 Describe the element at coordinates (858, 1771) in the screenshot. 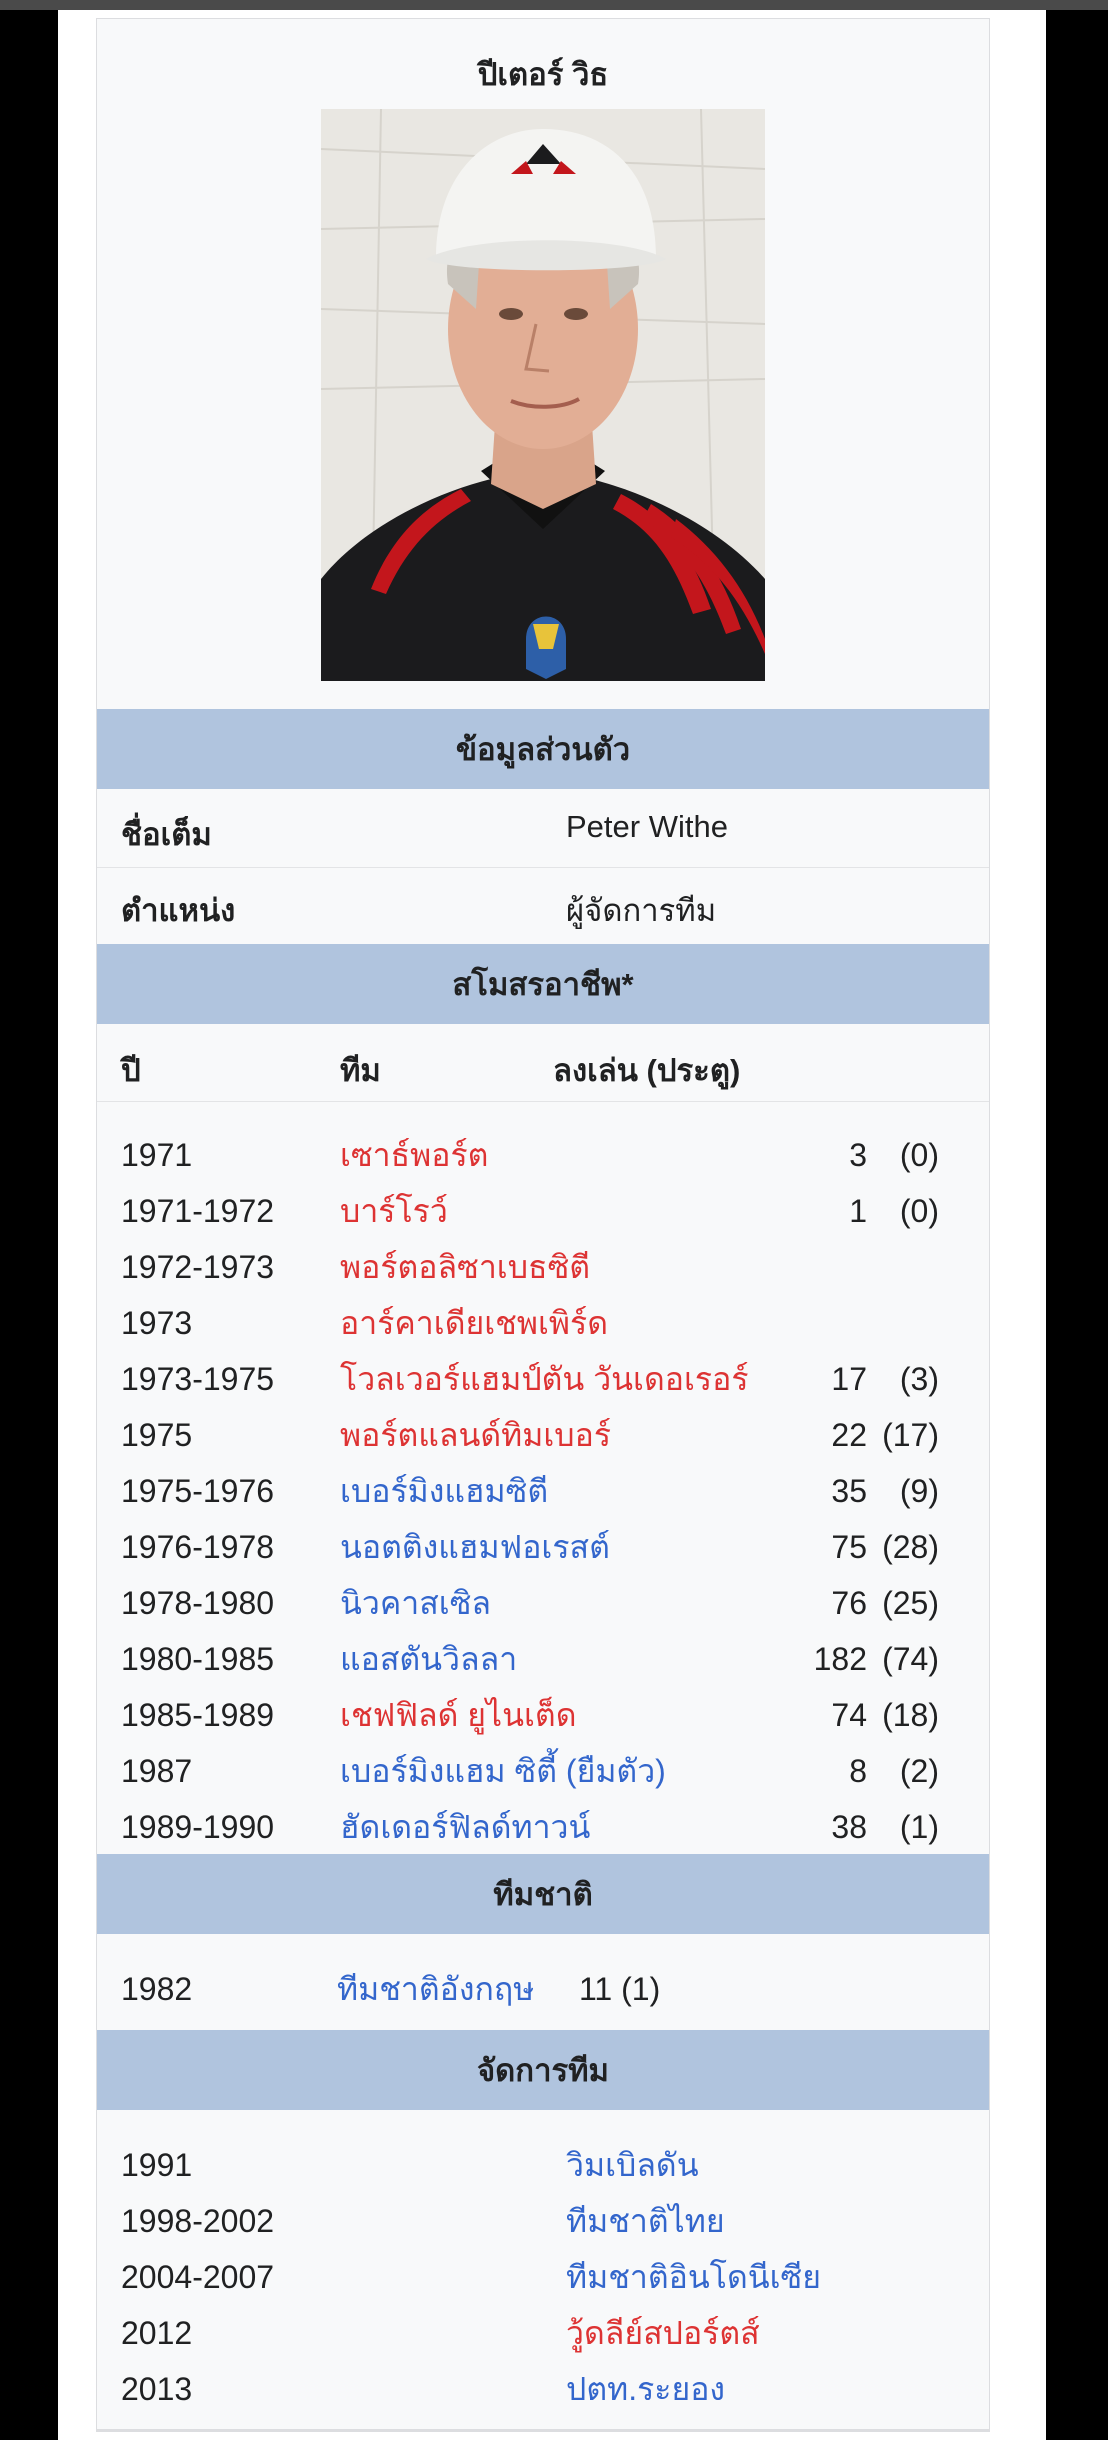

I see `club-row-apps: 8` at that location.